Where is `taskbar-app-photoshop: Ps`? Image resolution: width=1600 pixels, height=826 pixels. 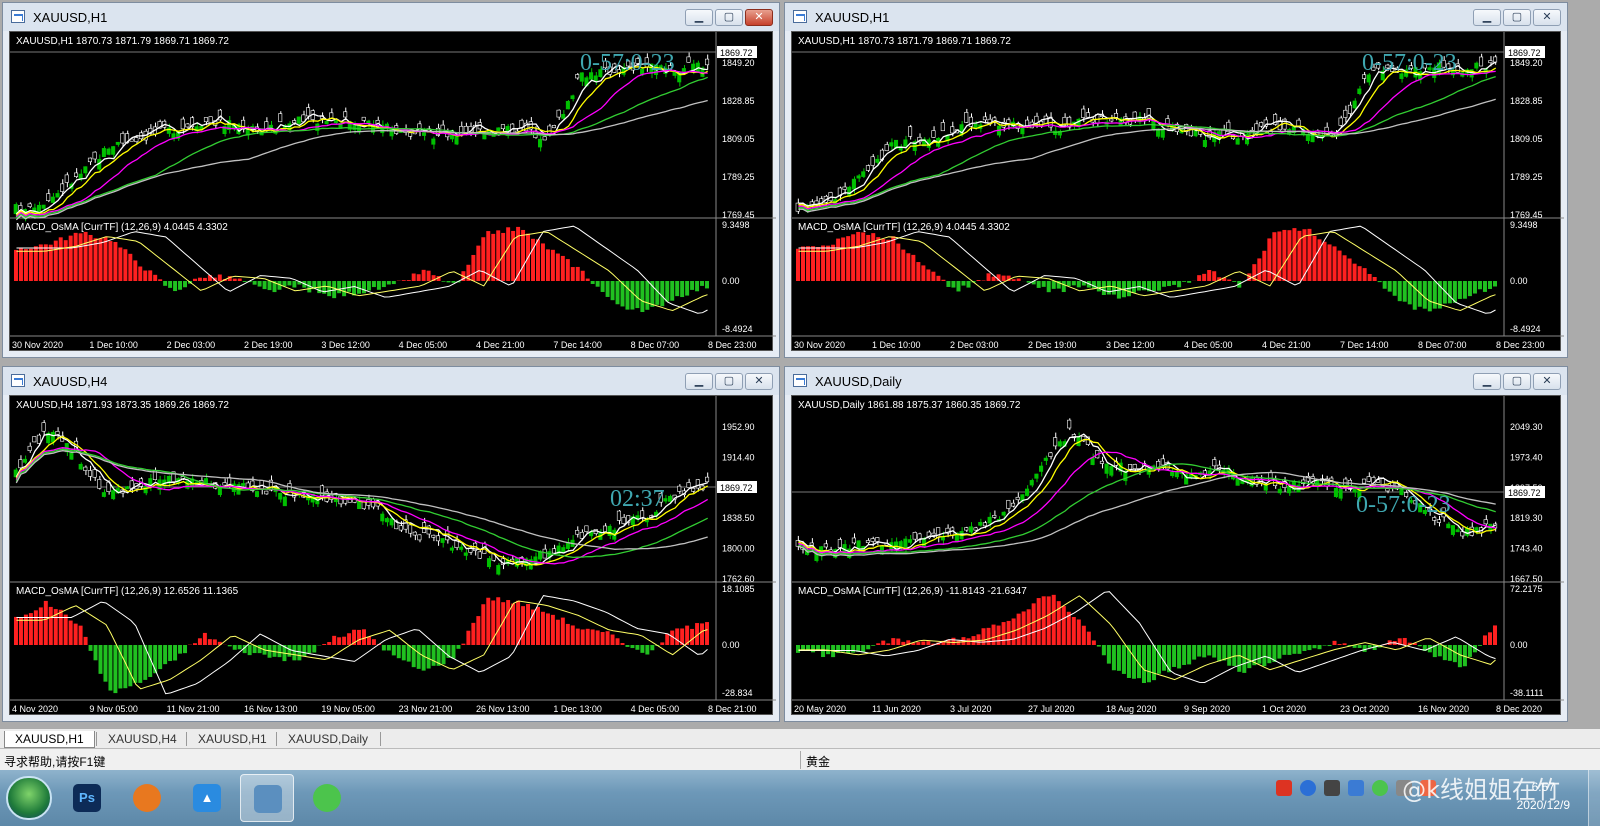
taskbar-app-photoshop: Ps is located at coordinates (87, 798).